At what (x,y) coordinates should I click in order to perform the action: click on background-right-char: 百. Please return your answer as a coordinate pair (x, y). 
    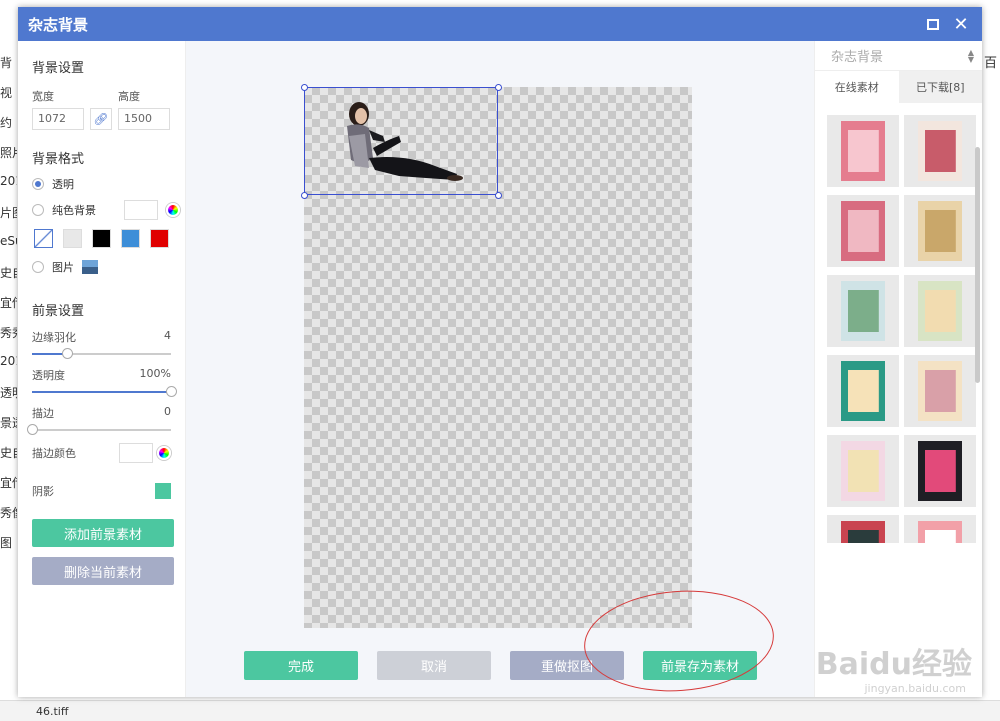
    Looking at the image, I should click on (991, 63).